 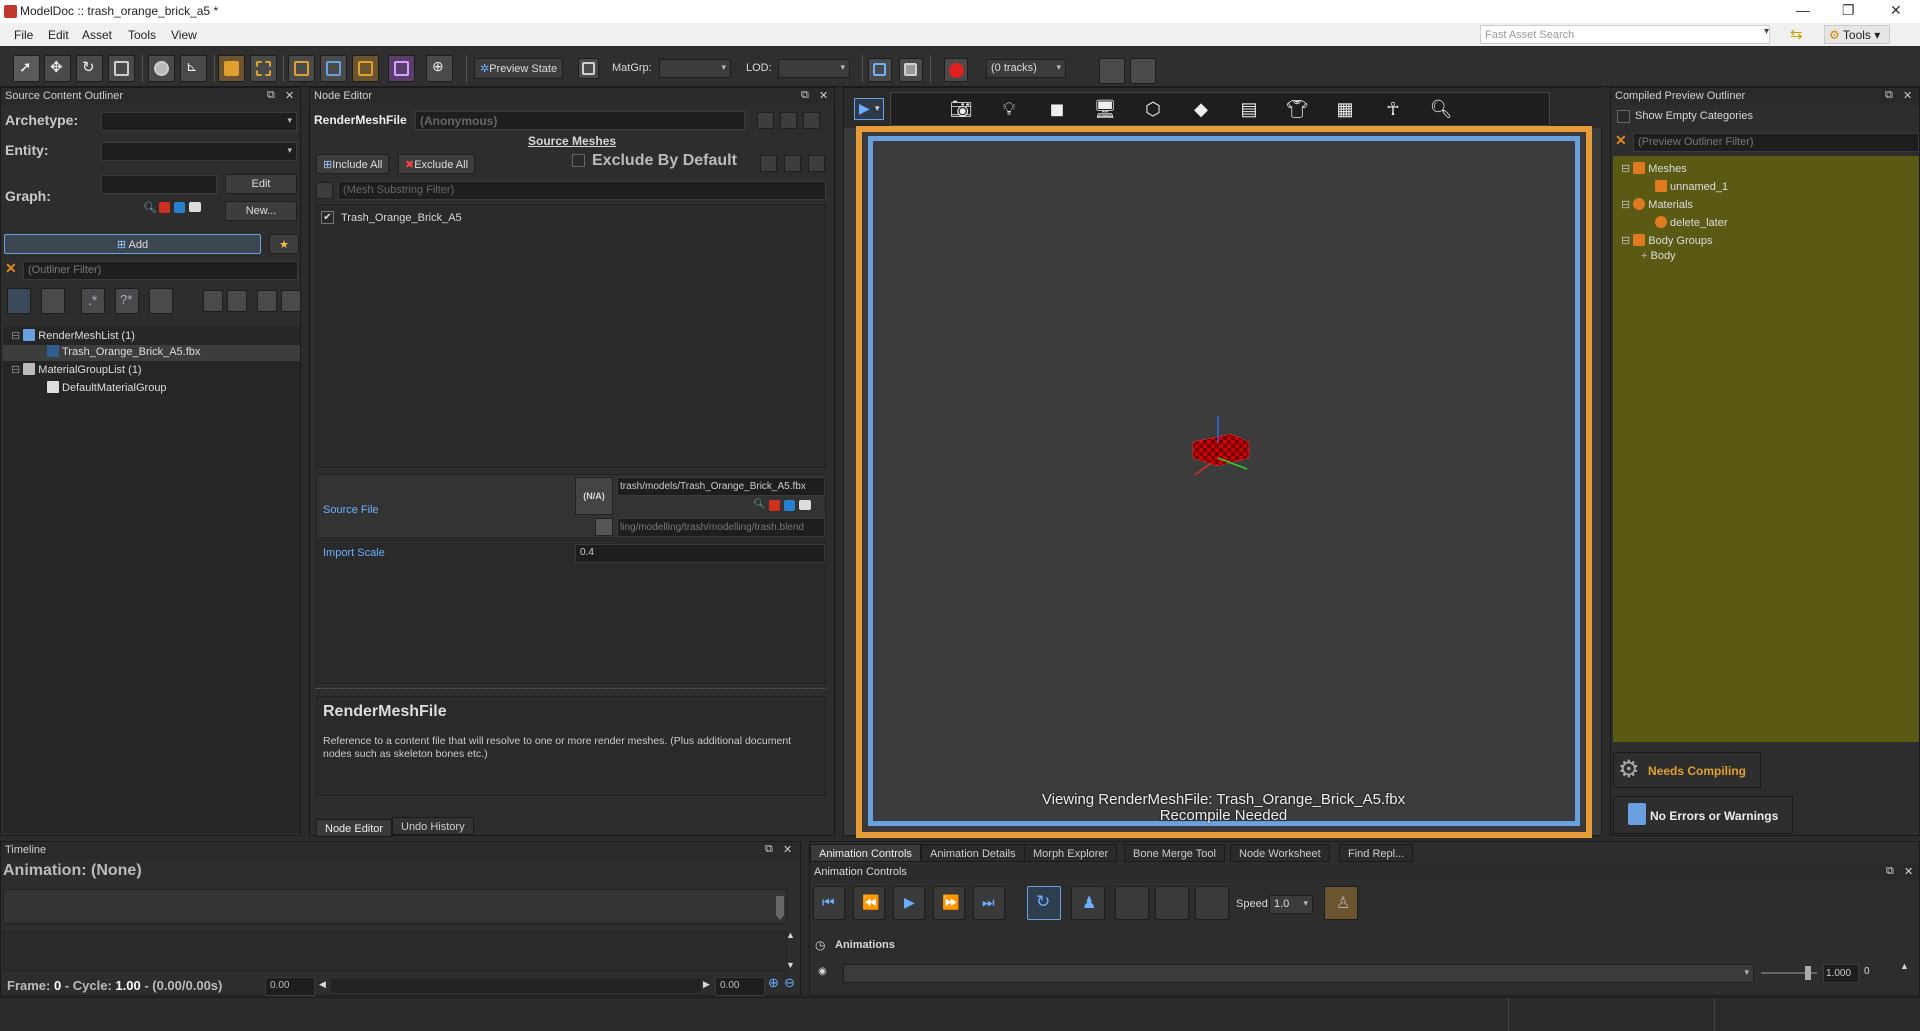 I want to click on snap-button, so click(x=263, y=68).